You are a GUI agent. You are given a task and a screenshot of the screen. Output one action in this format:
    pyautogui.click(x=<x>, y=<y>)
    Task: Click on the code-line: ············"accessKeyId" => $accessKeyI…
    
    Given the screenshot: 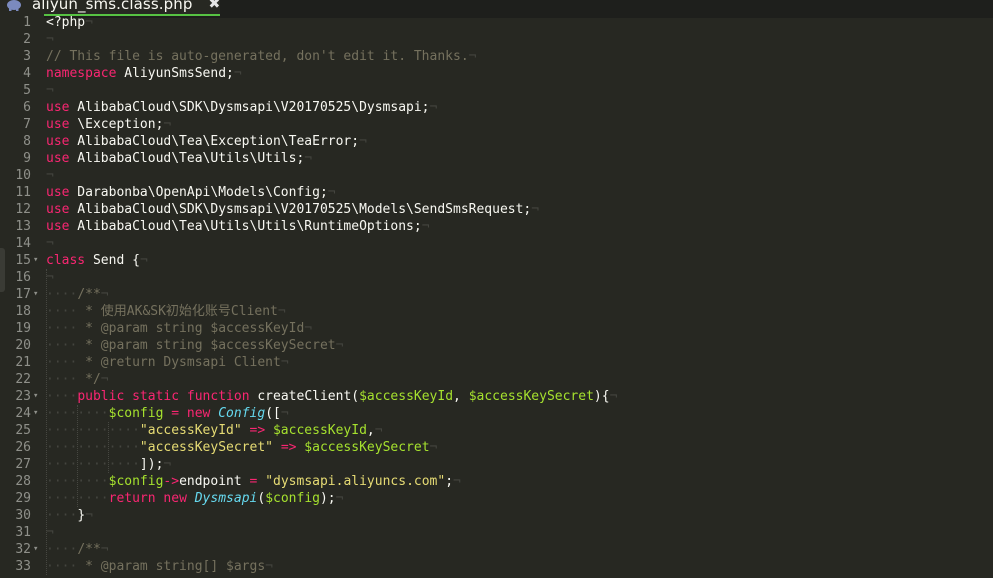 What is the action you would take?
    pyautogui.click(x=214, y=430)
    